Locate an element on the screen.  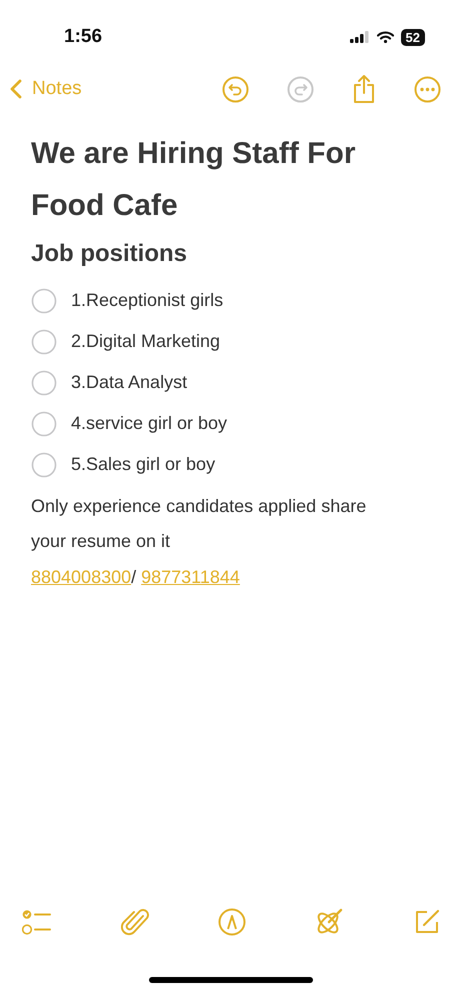
checklist-item: 2.Digital Marketing is located at coordinates (145, 341).